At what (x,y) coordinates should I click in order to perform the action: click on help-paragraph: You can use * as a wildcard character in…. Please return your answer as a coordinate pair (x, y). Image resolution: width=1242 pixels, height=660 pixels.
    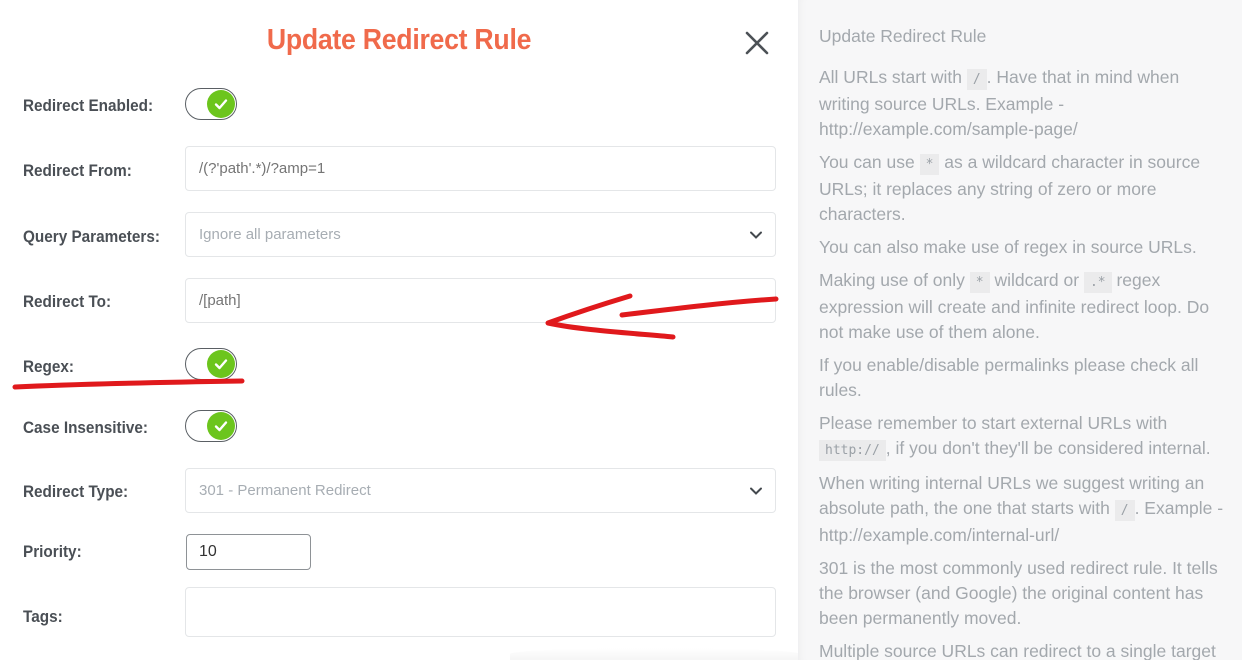
    Looking at the image, I should click on (1010, 188).